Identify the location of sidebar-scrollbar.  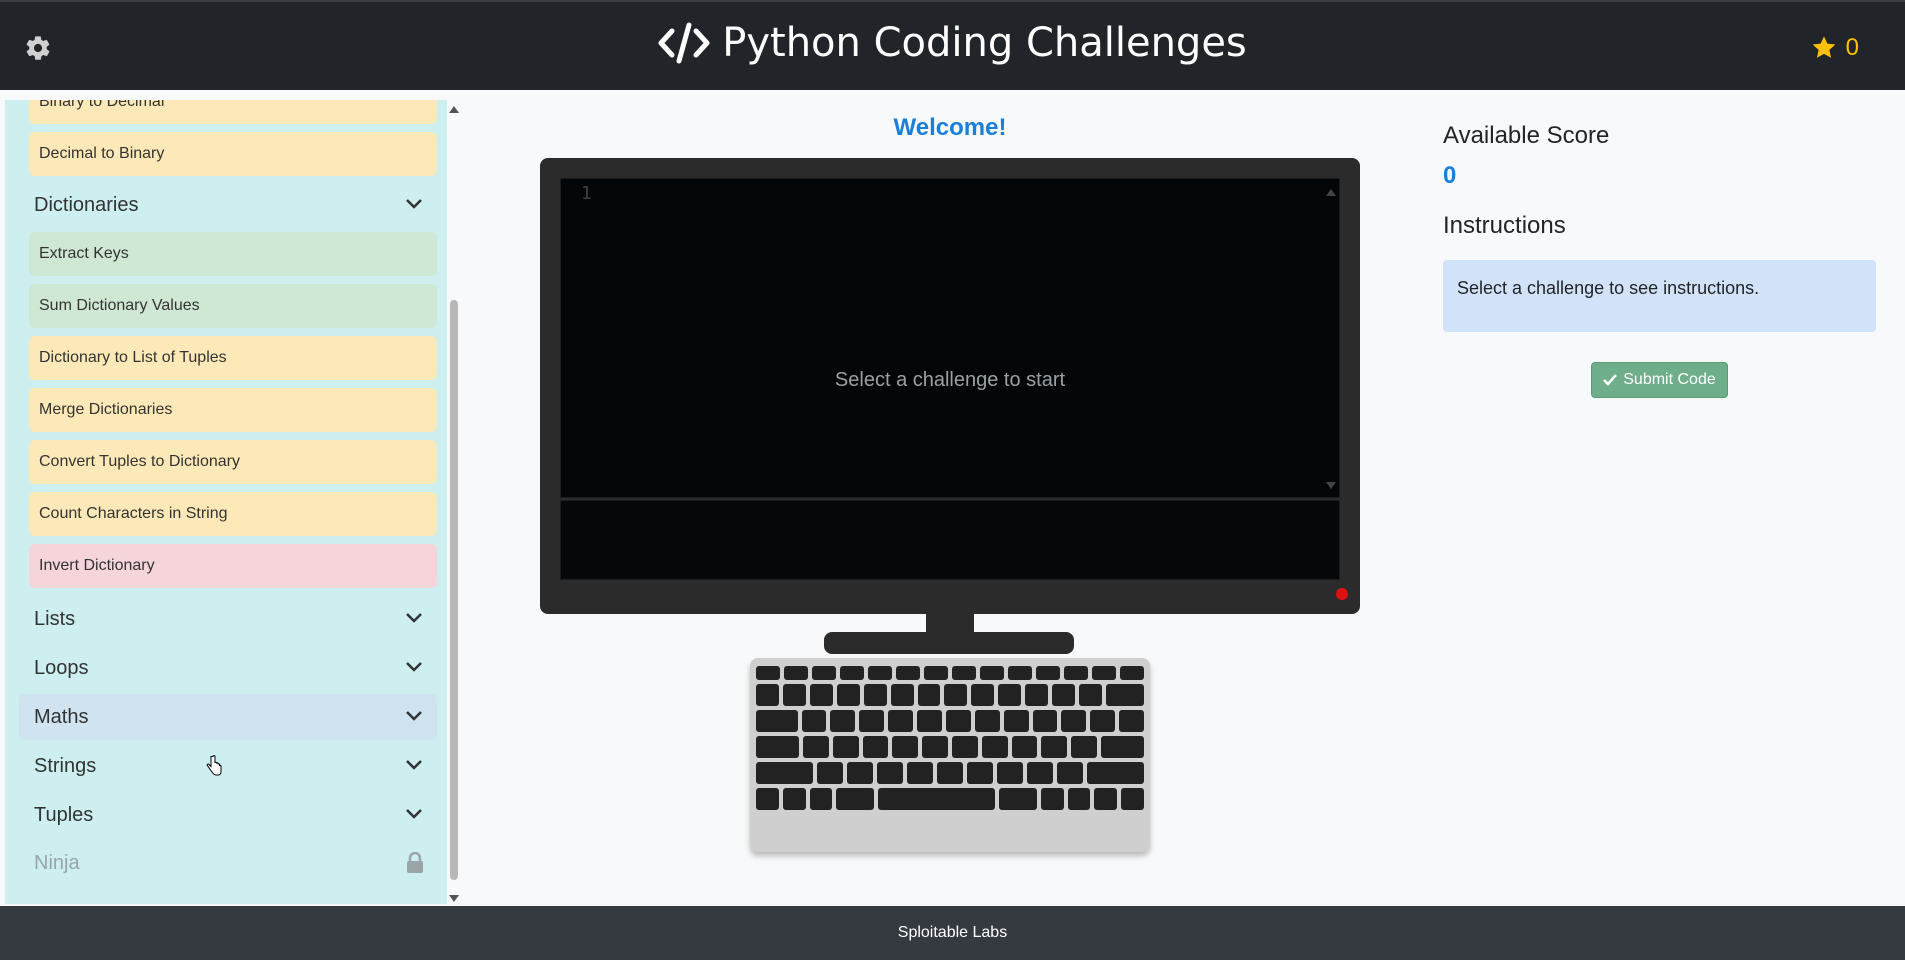
(454, 502).